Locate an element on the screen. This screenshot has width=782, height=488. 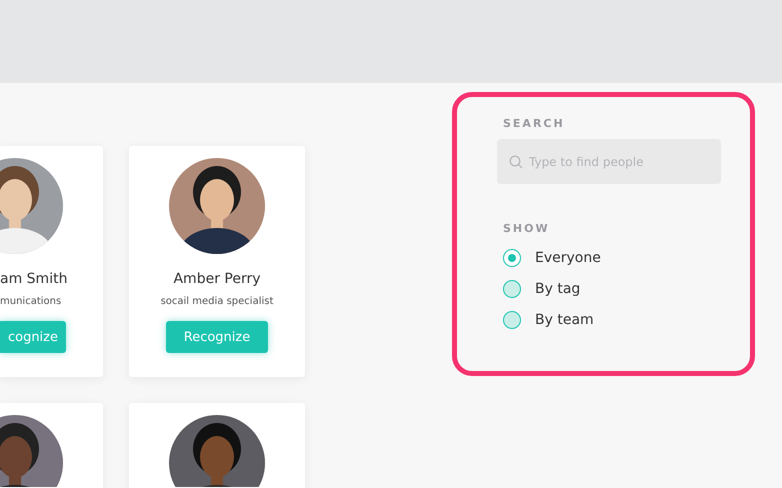
person-role: socail media specialist is located at coordinates (217, 301).